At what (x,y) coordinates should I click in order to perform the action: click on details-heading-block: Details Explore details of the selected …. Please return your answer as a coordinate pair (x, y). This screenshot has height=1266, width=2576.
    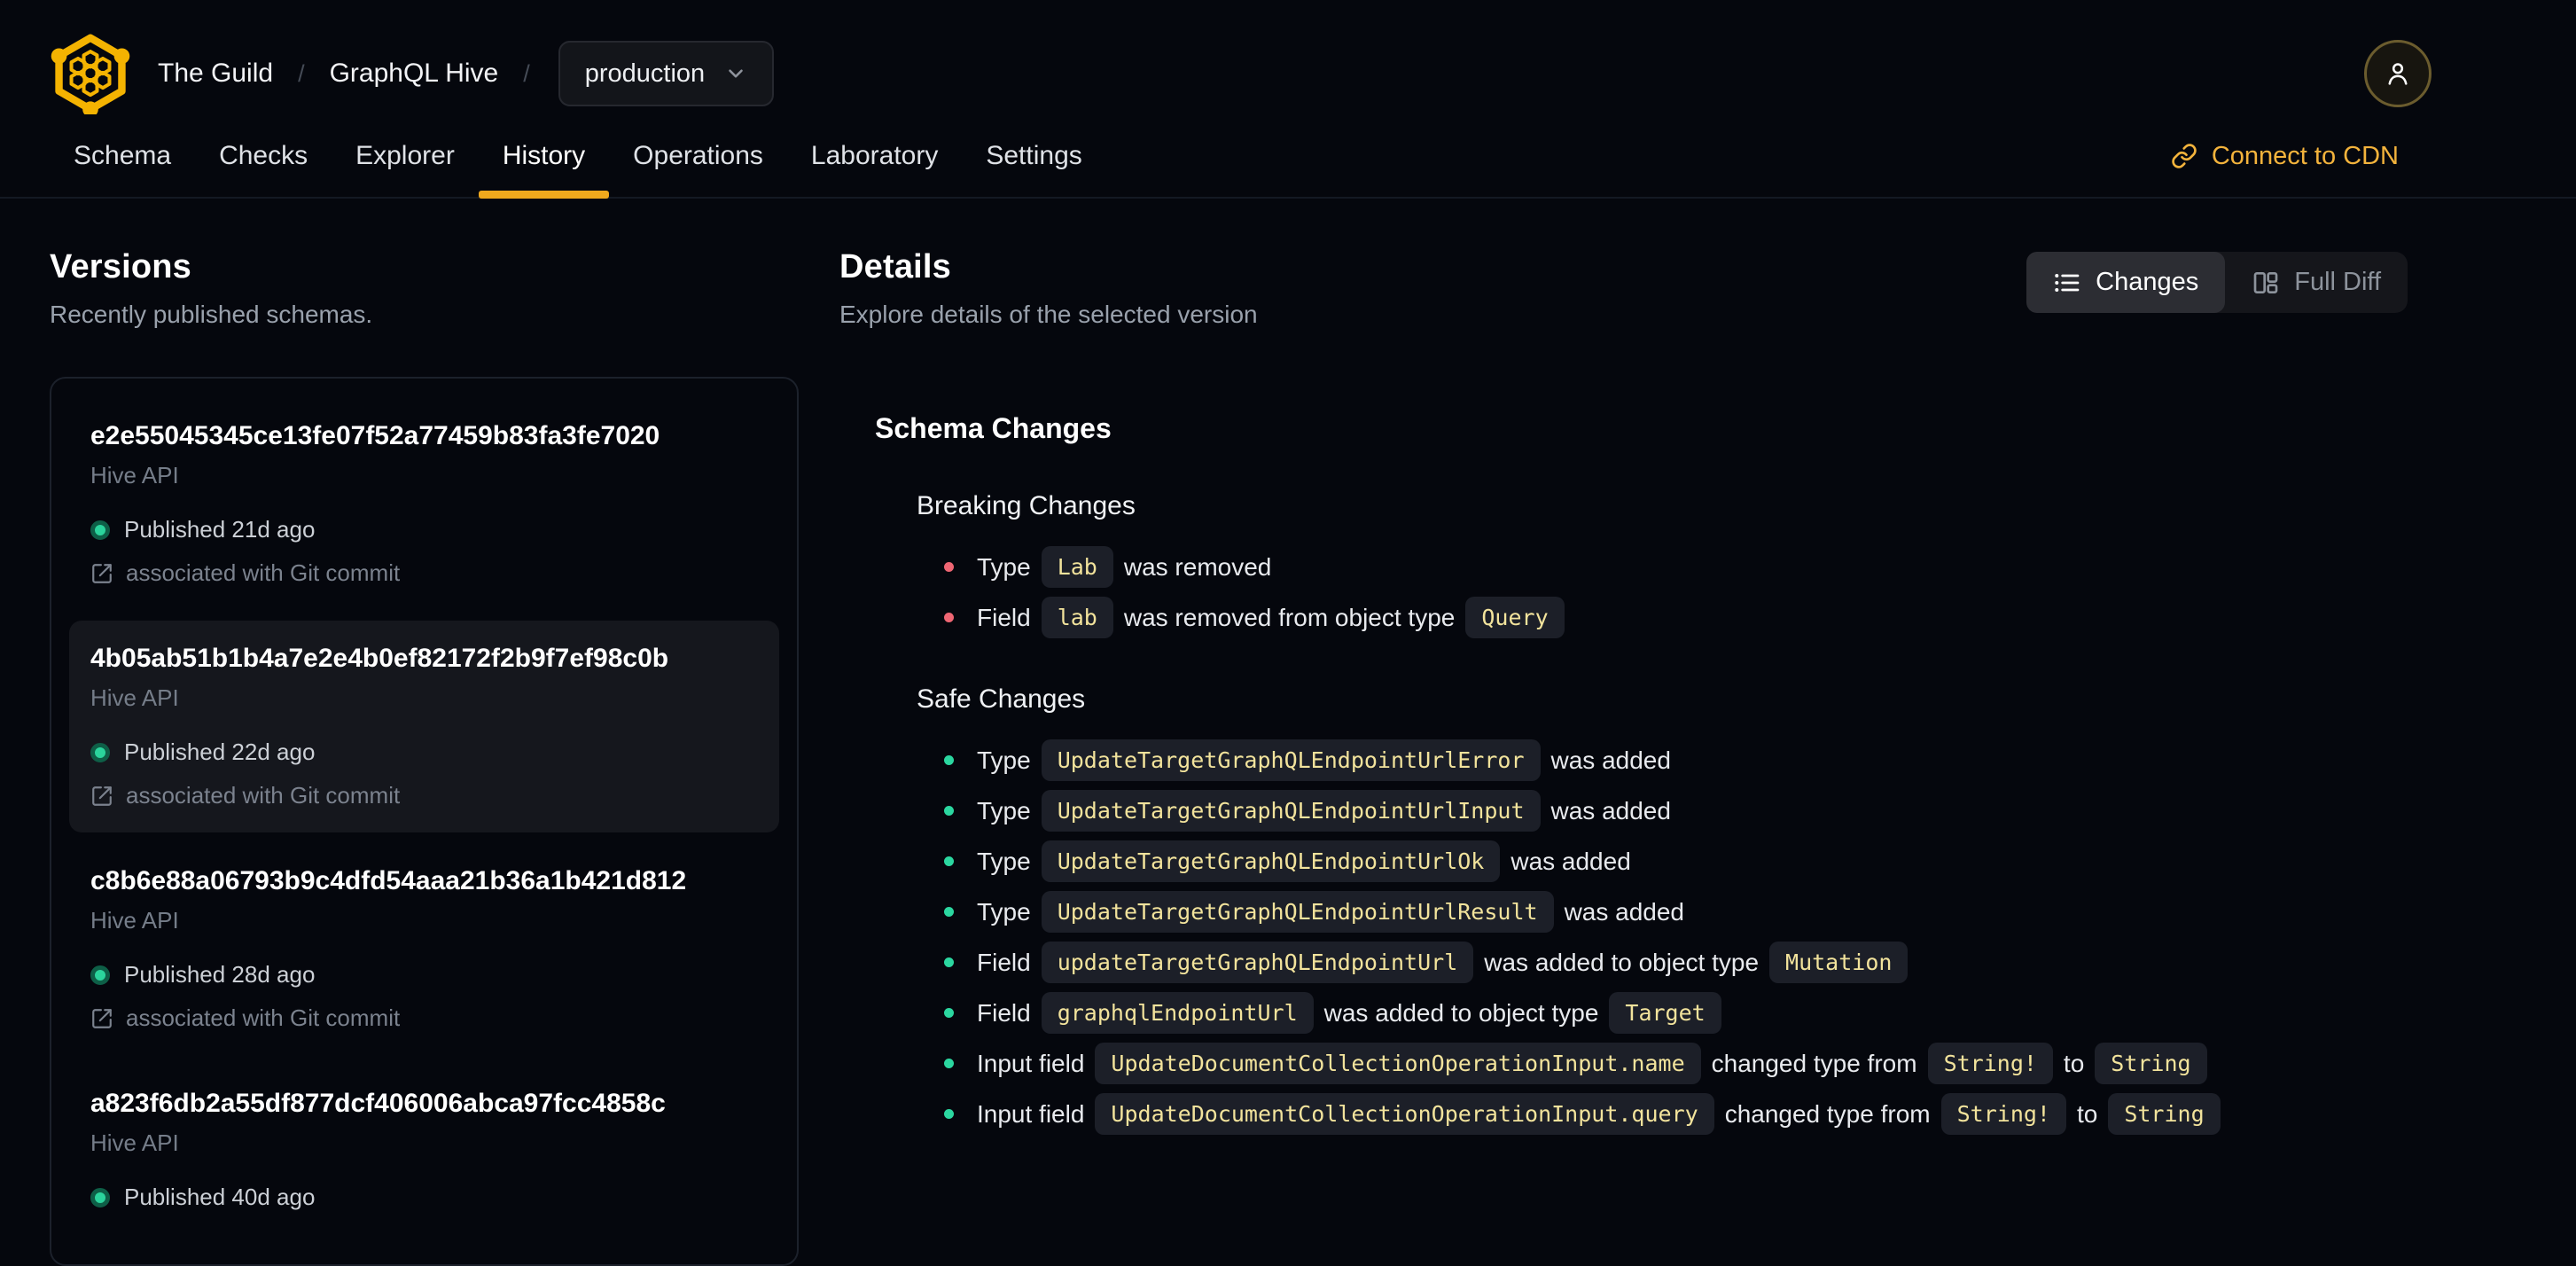
    Looking at the image, I should click on (1048, 288).